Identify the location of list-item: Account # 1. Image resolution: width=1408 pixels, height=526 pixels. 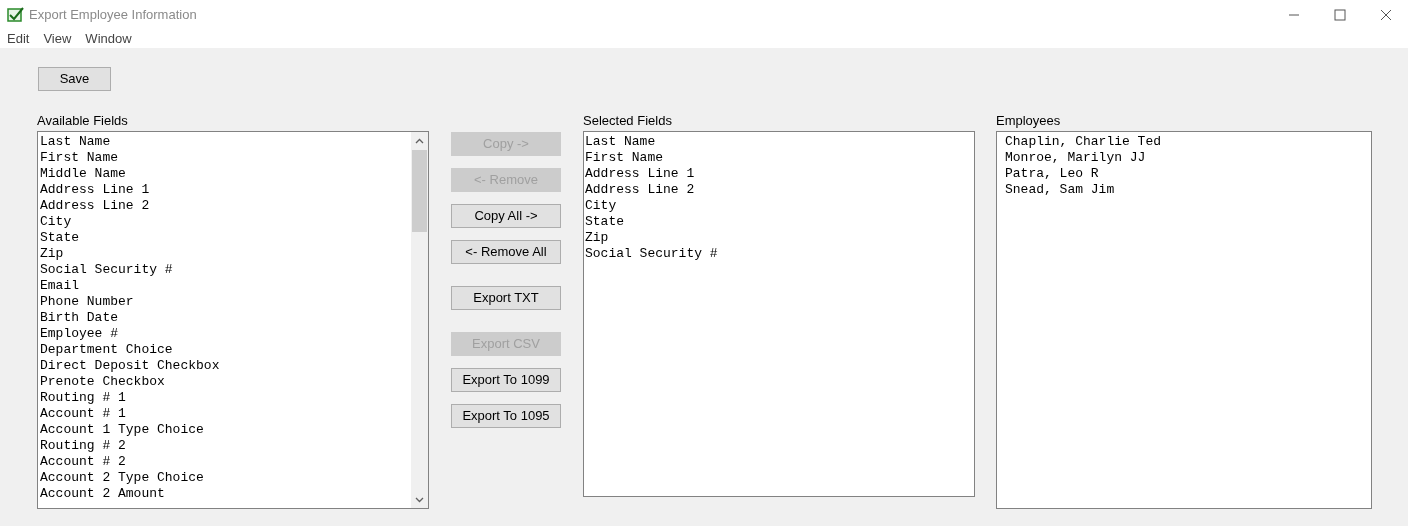
(225, 413).